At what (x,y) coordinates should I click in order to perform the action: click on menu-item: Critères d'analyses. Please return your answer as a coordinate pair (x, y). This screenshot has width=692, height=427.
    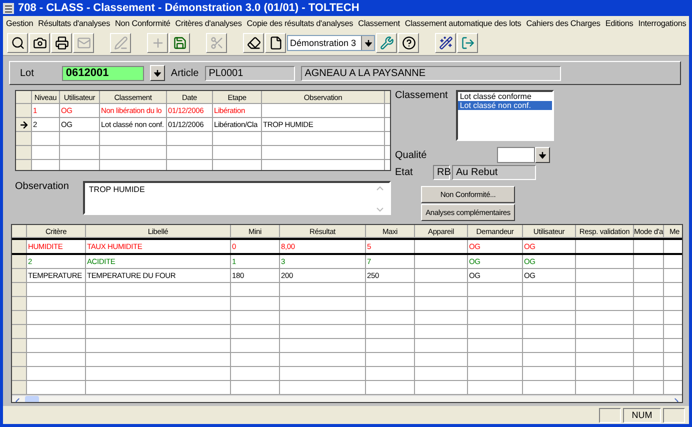
    Looking at the image, I should click on (208, 23).